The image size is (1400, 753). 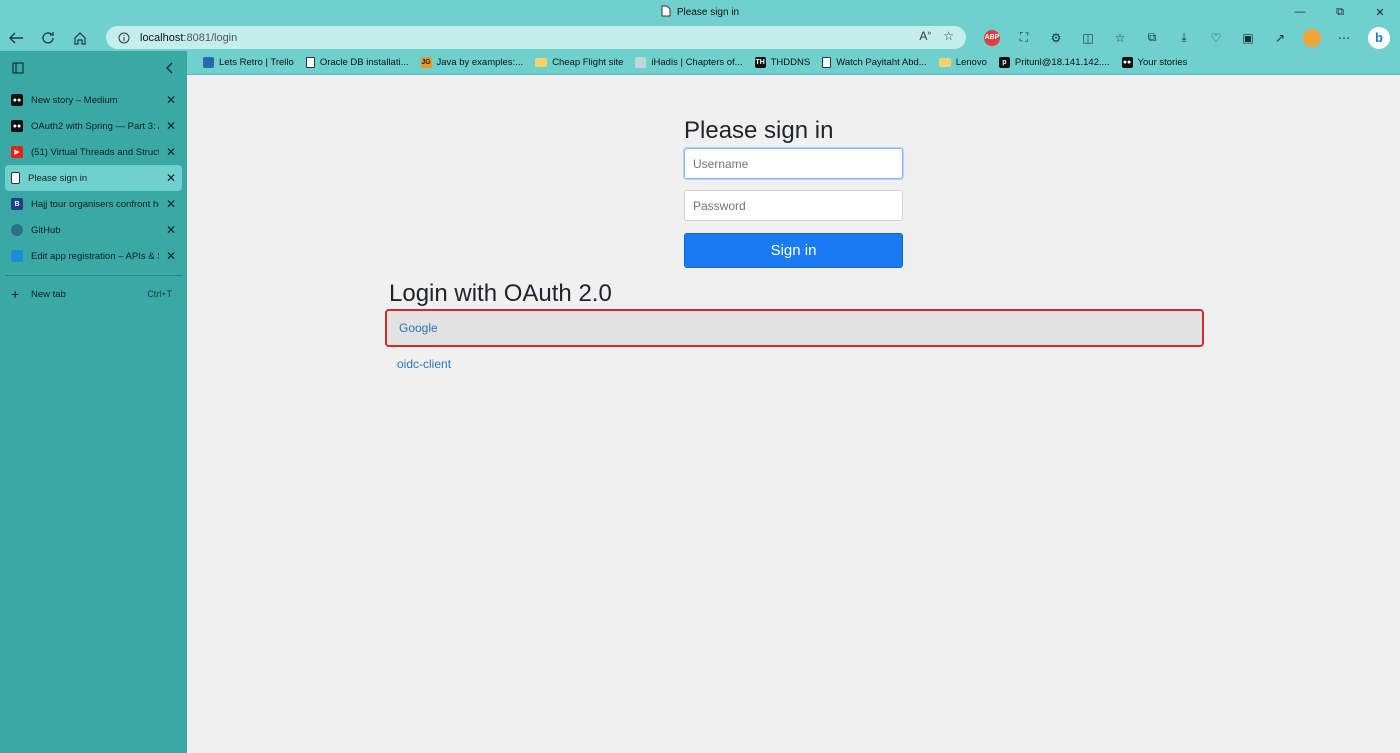 I want to click on url-host: localhost, so click(x=162, y=37).